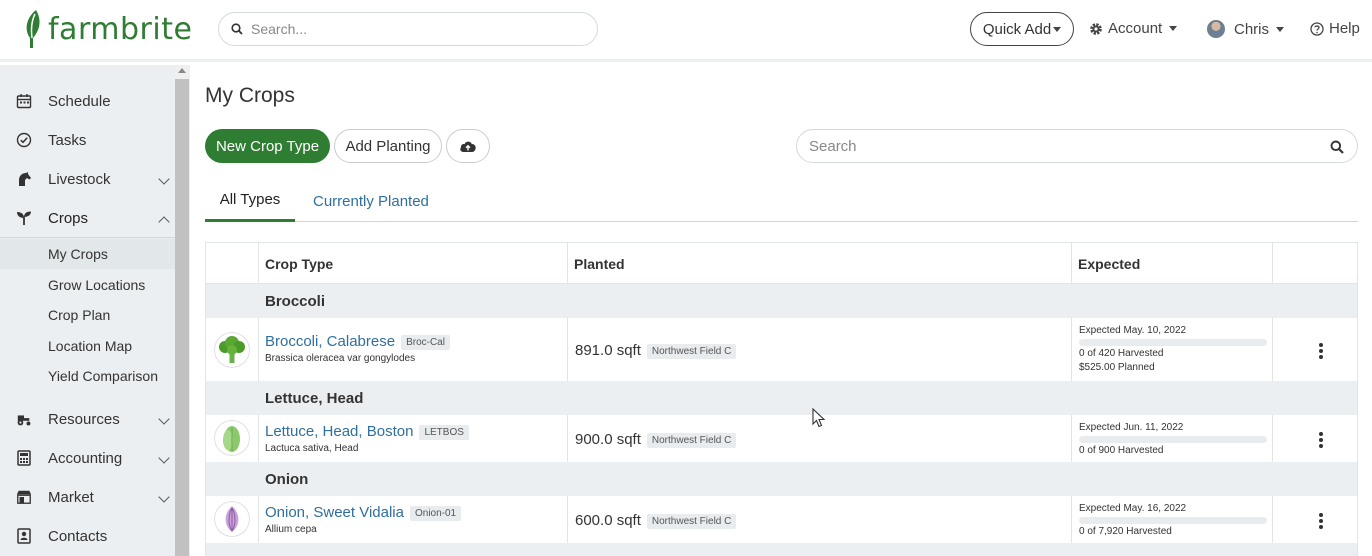 The height and width of the screenshot is (556, 1372). Describe the element at coordinates (1059, 146) in the screenshot. I see `crop-search-input` at that location.